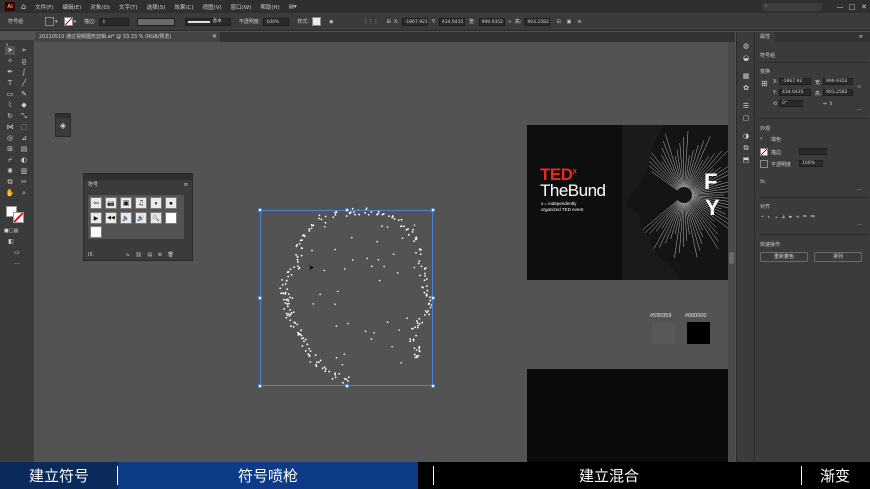  I want to click on artboard-tool-icon: ⧉, so click(10, 182).